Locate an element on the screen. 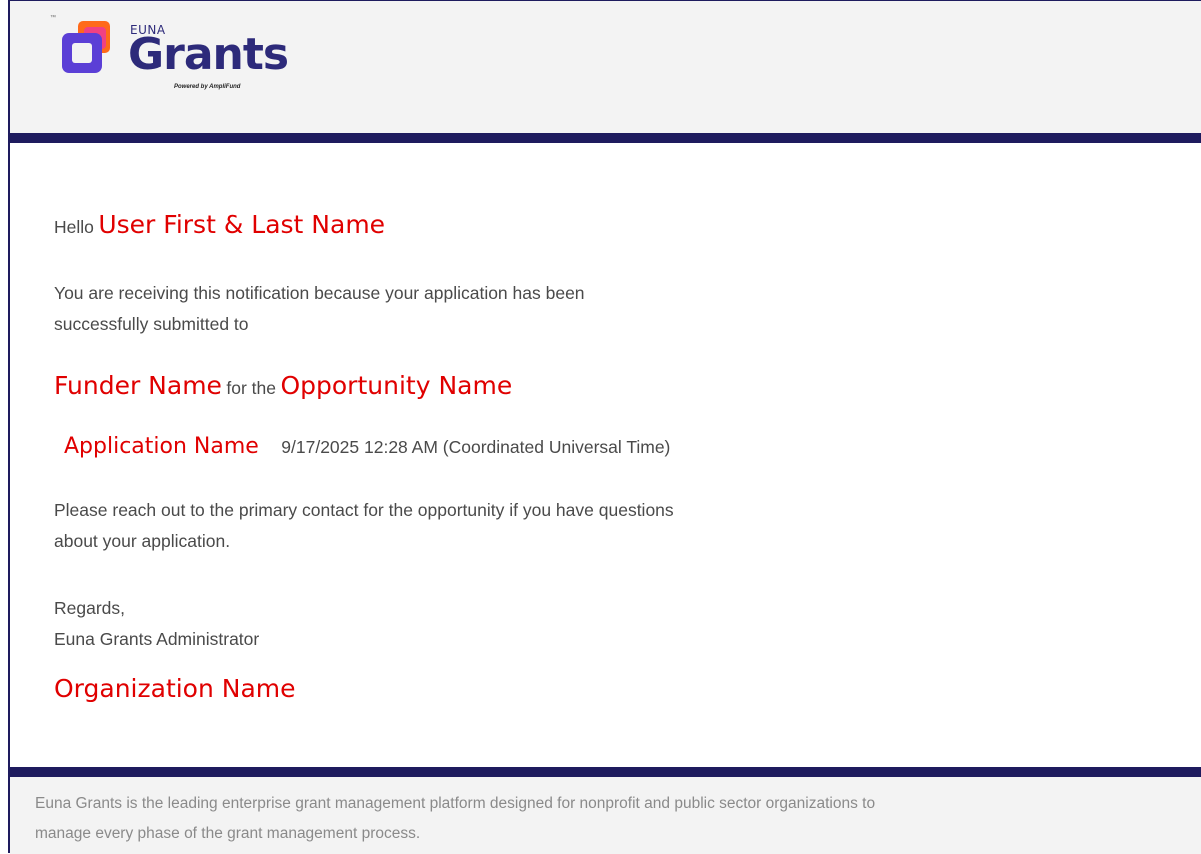 The height and width of the screenshot is (854, 1201). greeting-line: Hello User First & Last Name is located at coordinates (219, 224).